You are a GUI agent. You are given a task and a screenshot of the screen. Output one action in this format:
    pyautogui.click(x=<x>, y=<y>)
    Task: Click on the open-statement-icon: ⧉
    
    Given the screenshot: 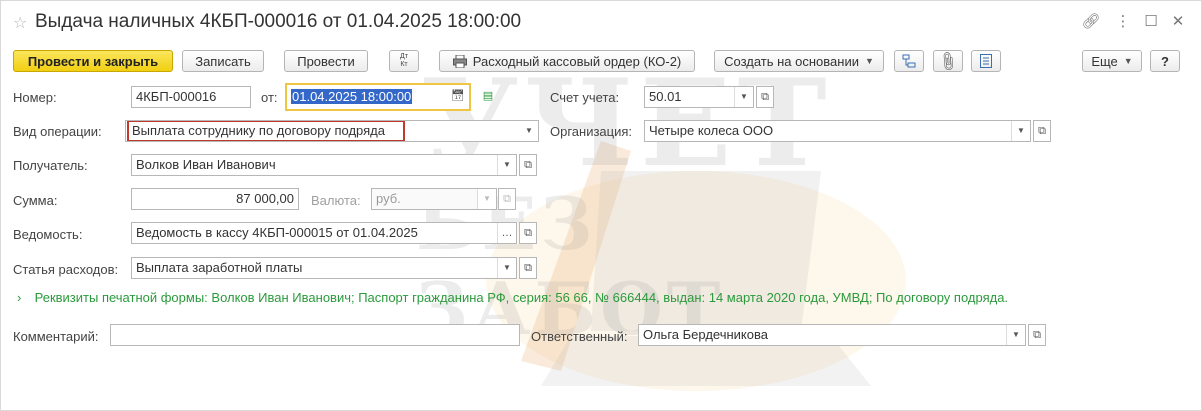 What is the action you would take?
    pyautogui.click(x=528, y=233)
    